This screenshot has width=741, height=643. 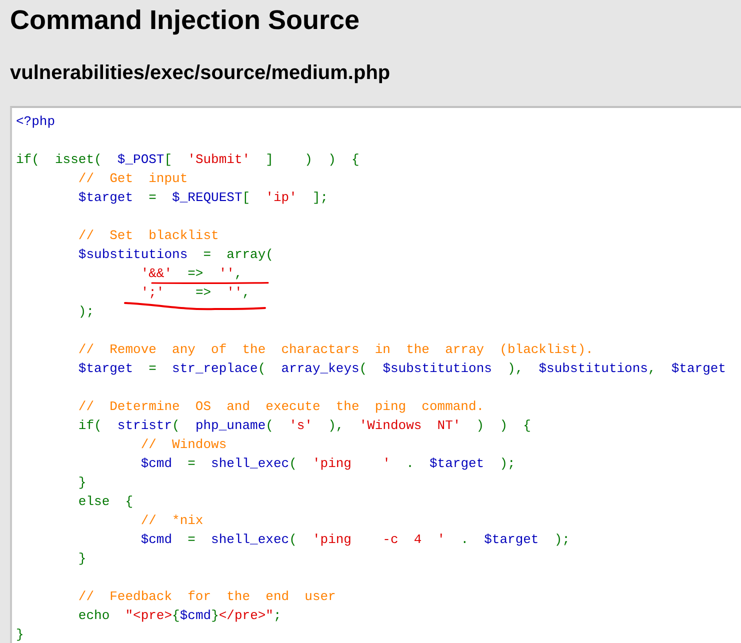 I want to click on code-line: if( isset( $_POST[ 'Submit' ] ) ) {, so click(x=188, y=159).